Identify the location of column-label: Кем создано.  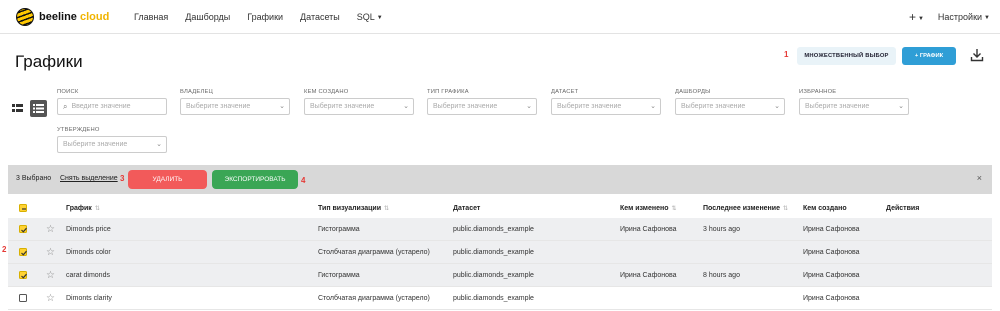
(825, 208).